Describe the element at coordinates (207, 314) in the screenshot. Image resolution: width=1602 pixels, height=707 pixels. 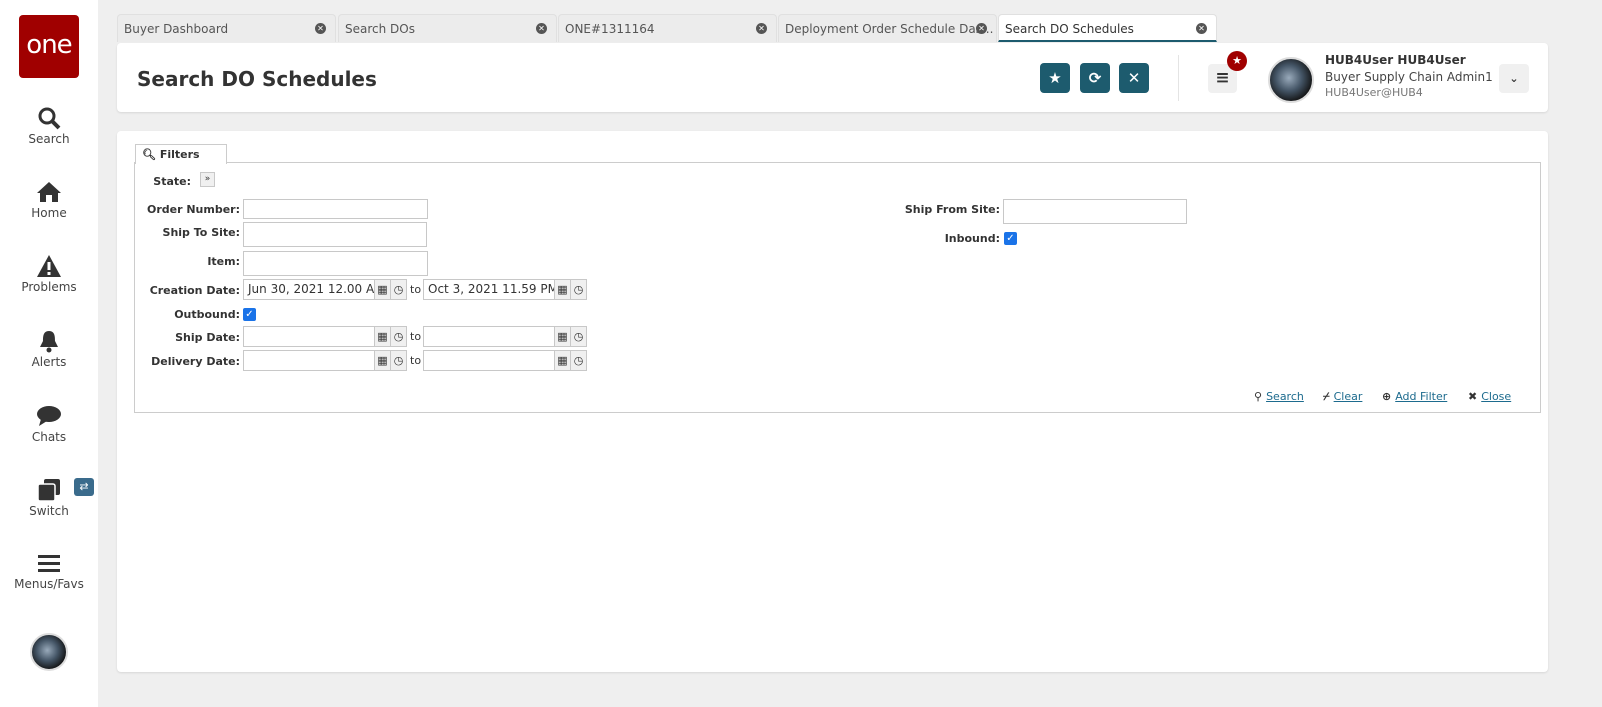
I see `outbound-label: Outbound:` at that location.